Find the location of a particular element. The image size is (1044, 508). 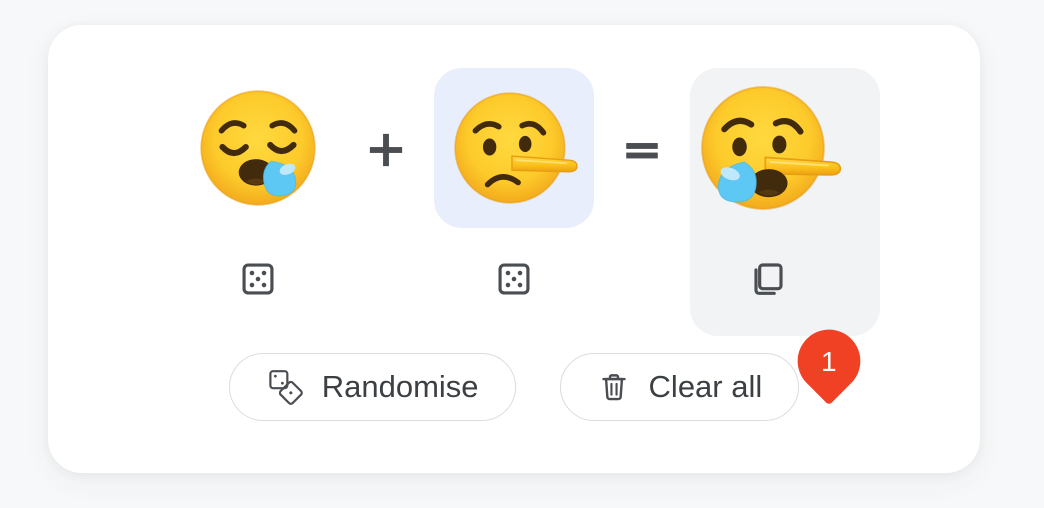

badge-count-label: 1 is located at coordinates (829, 361).